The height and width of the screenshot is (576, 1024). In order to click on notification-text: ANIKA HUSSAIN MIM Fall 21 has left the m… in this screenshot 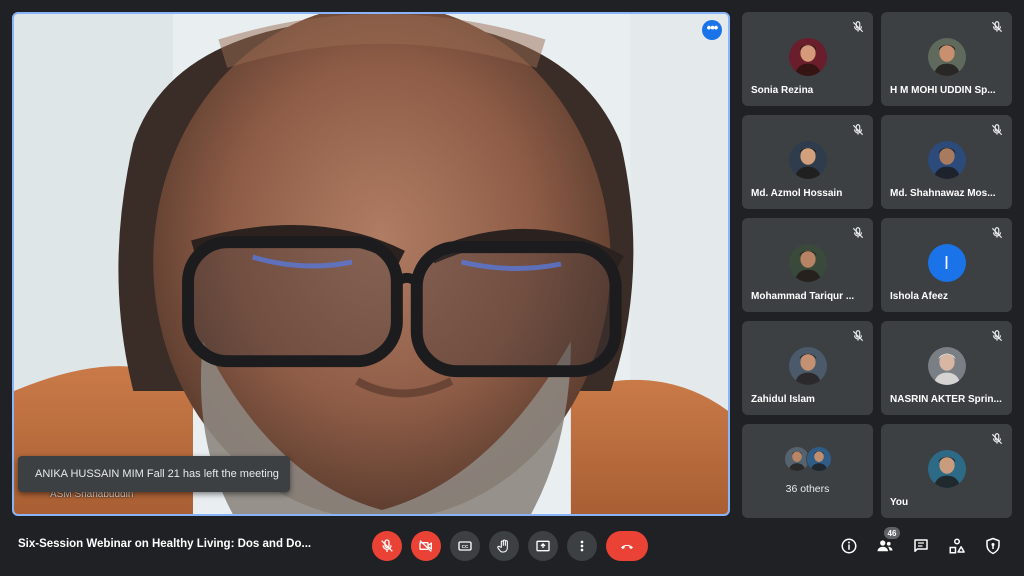, I will do `click(157, 474)`.